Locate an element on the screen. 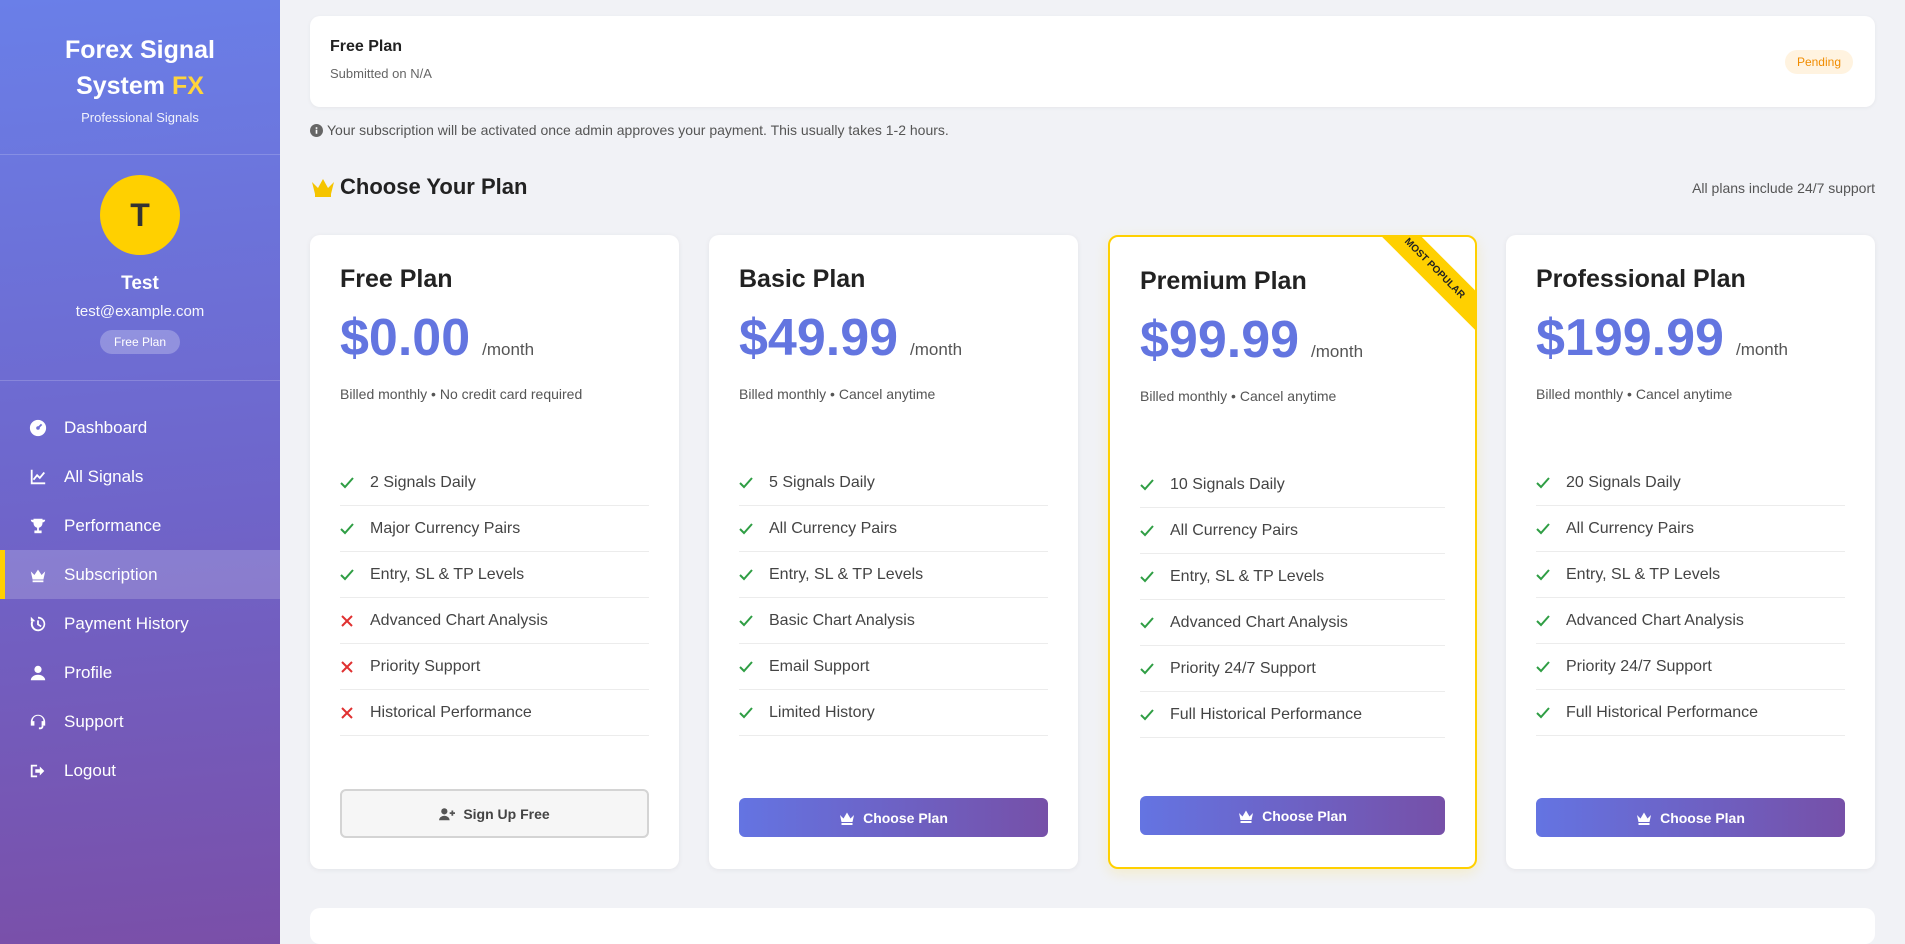 Image resolution: width=1905 pixels, height=944 pixels. section-title-text: Choose Your Plan is located at coordinates (434, 186).